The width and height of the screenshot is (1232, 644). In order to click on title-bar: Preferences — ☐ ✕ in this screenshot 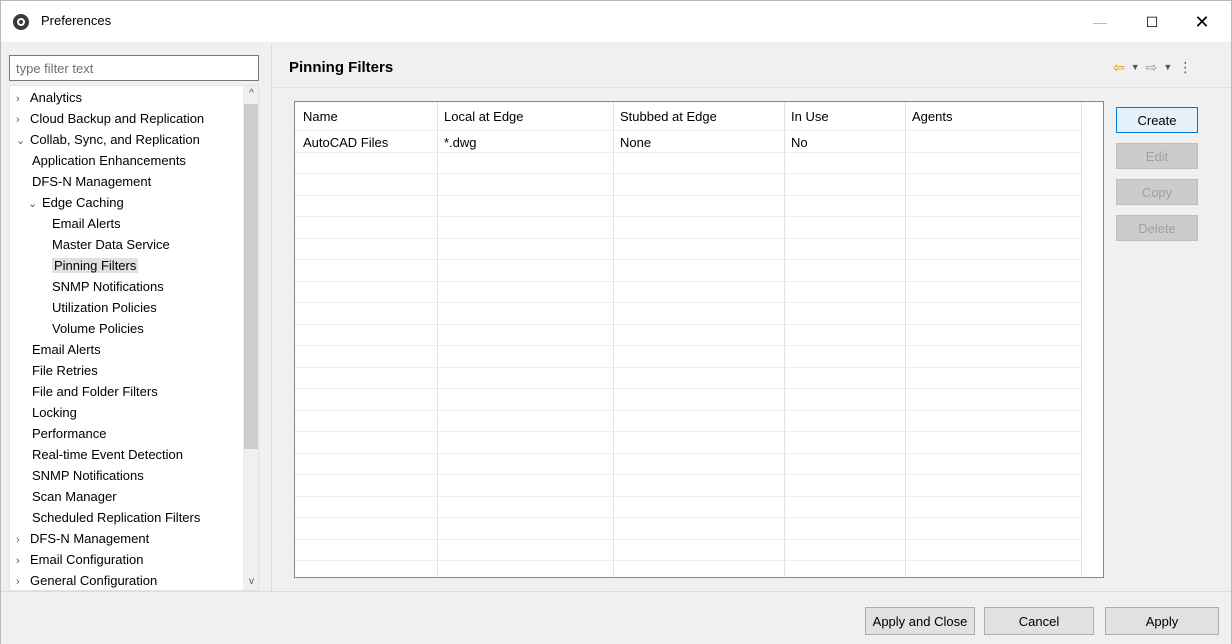, I will do `click(616, 21)`.